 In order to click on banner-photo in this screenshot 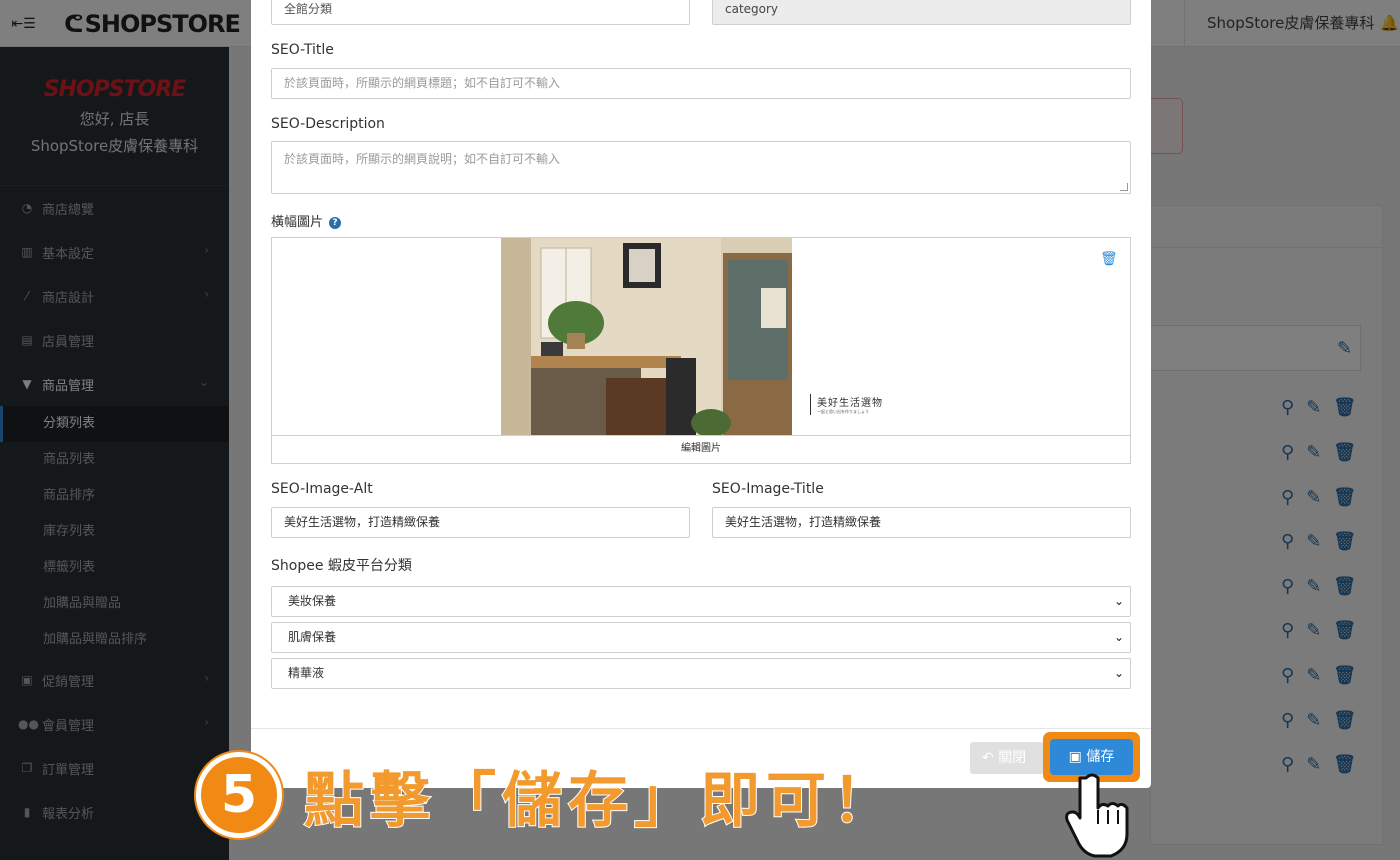, I will do `click(646, 336)`.